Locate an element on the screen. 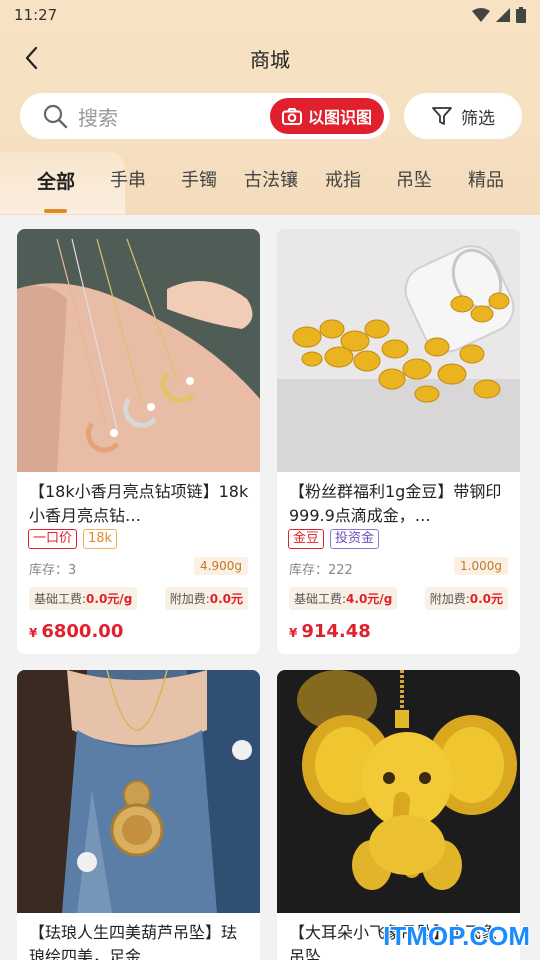 The image size is (540, 960). signal-icon is located at coordinates (503, 15).